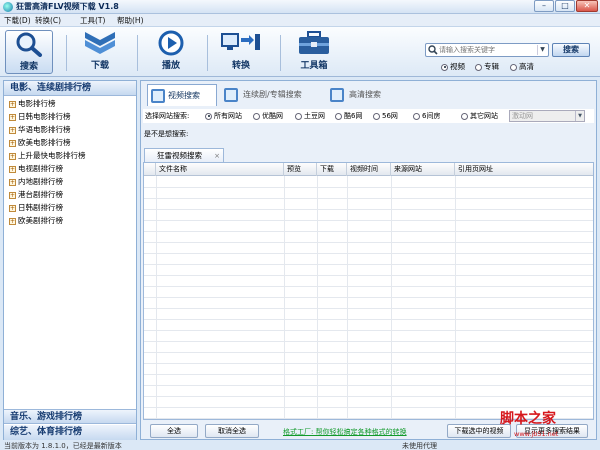 The height and width of the screenshot is (450, 600). I want to click on sidebar-item-western-tv: + 欧美剧排行榜, so click(36, 221).